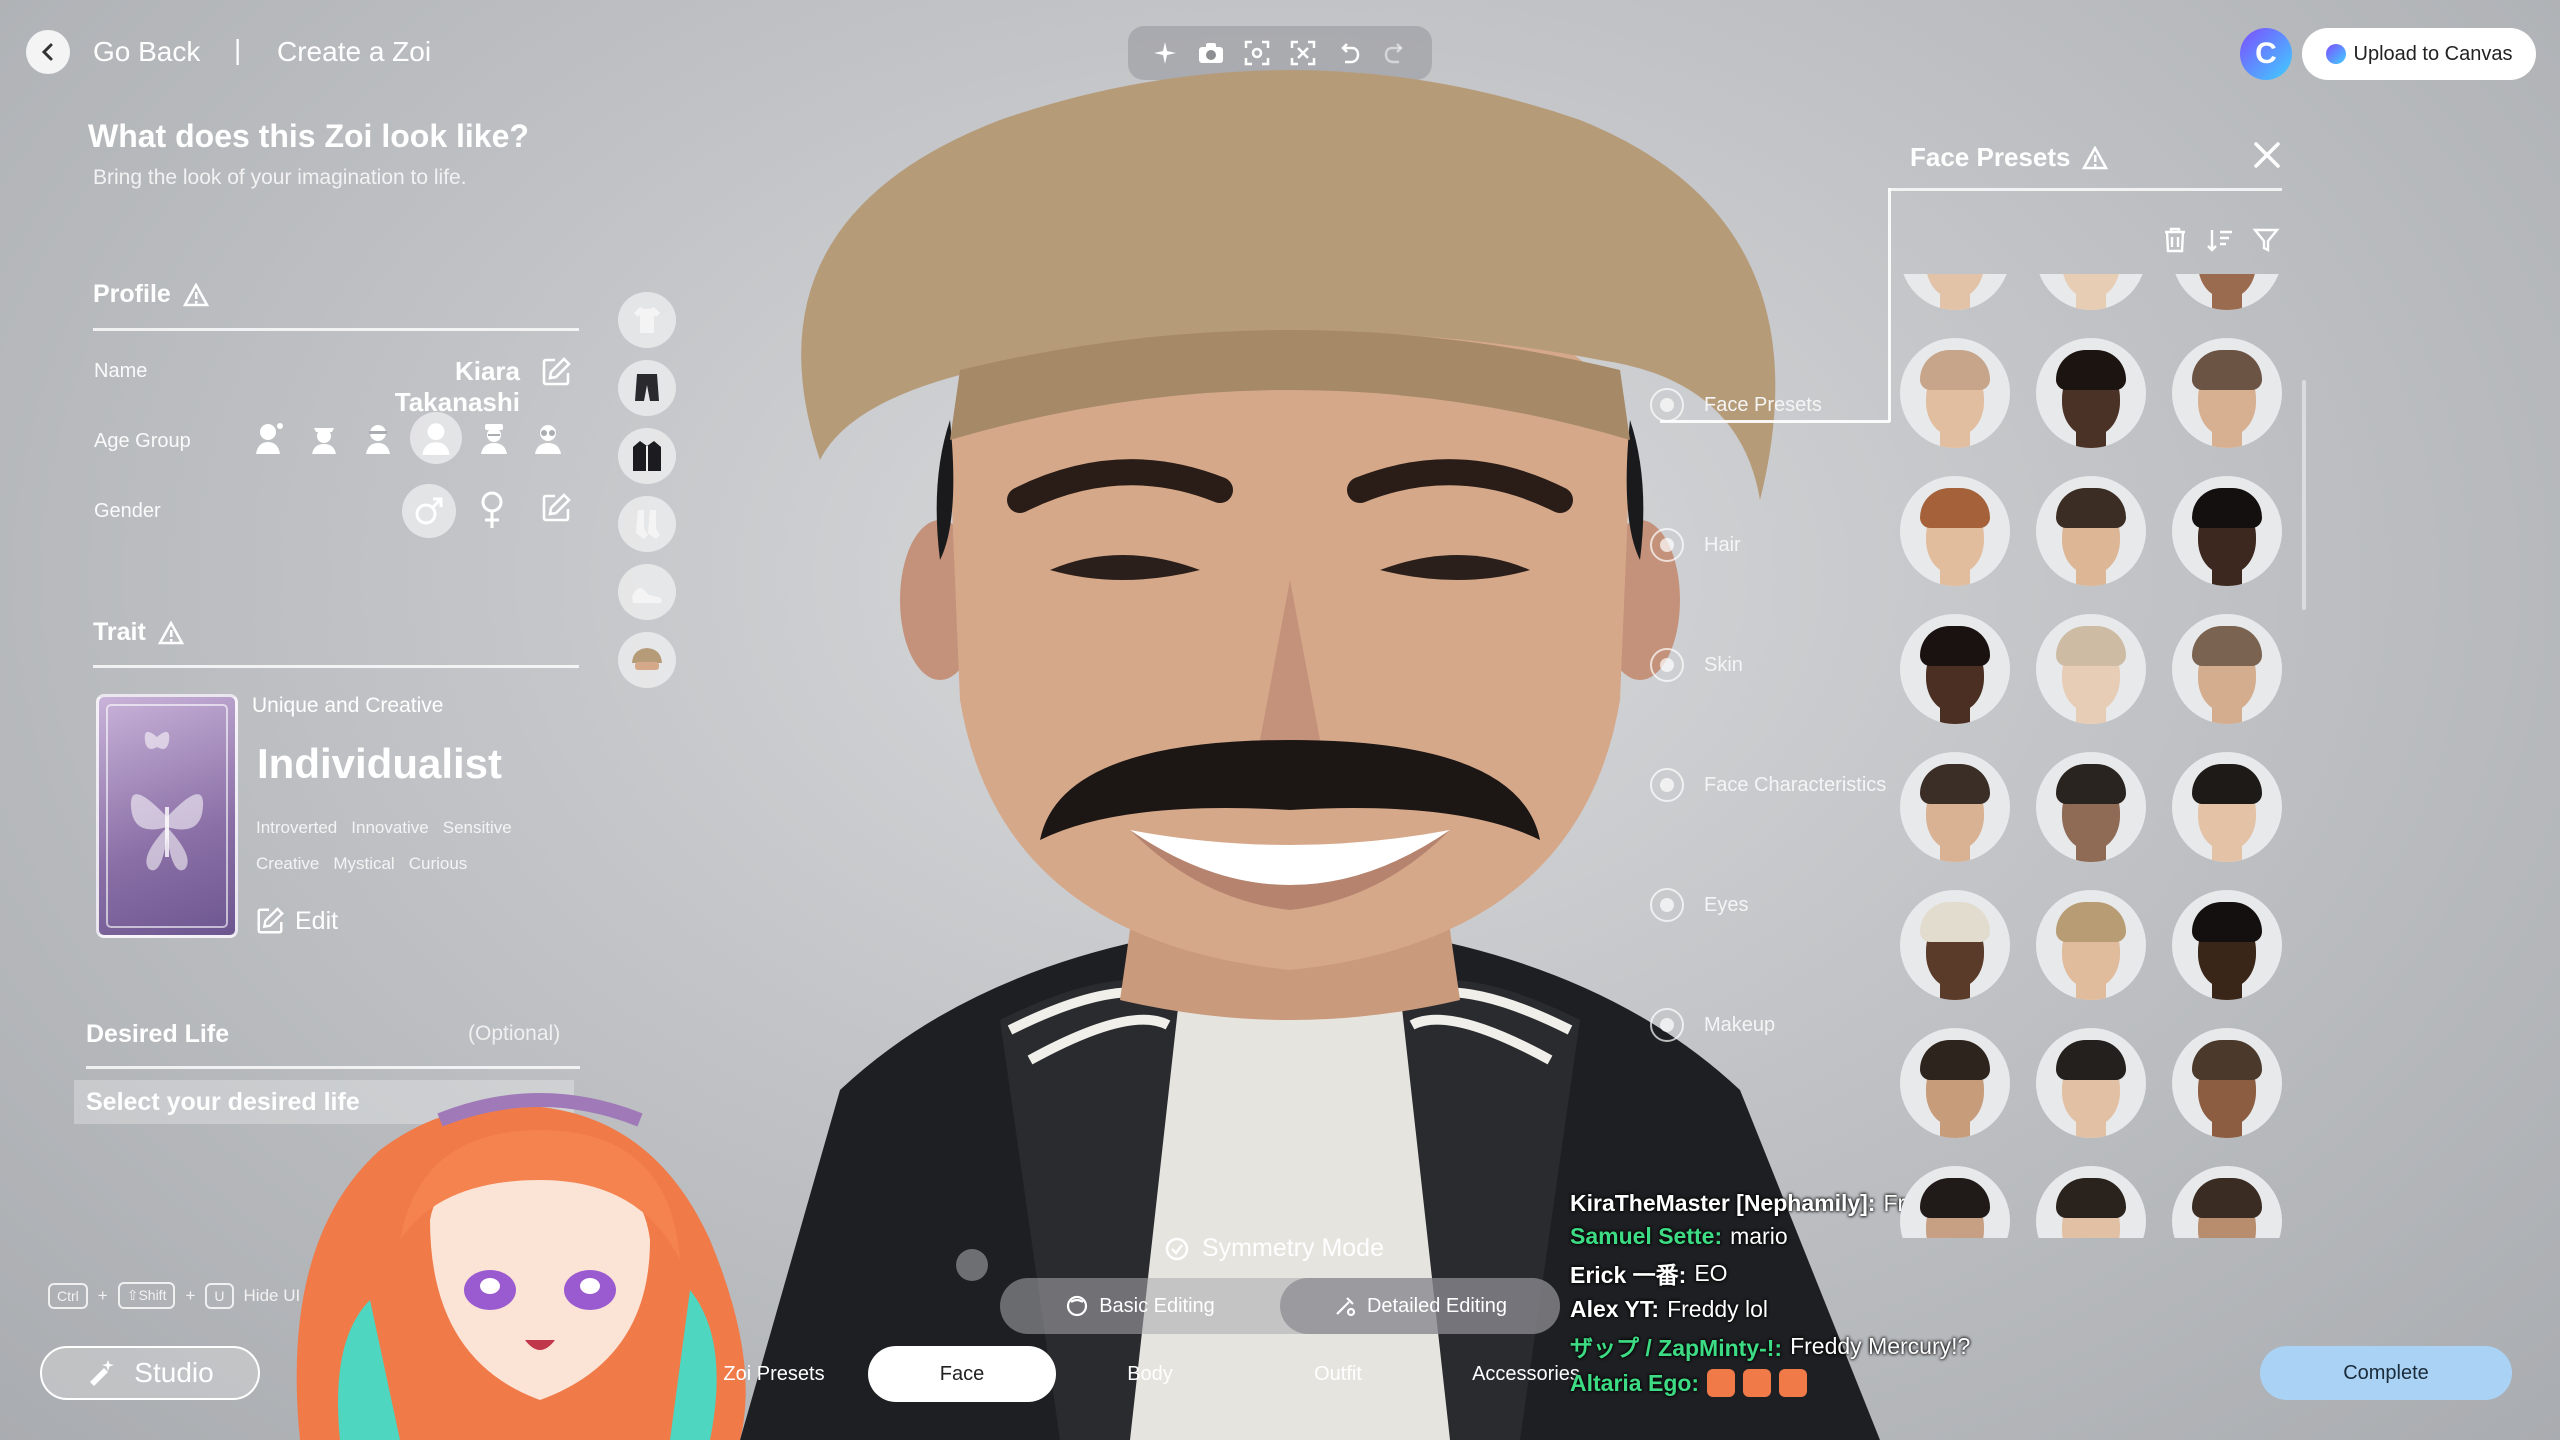  What do you see at coordinates (548, 438) in the screenshot?
I see `elder-icon` at bounding box center [548, 438].